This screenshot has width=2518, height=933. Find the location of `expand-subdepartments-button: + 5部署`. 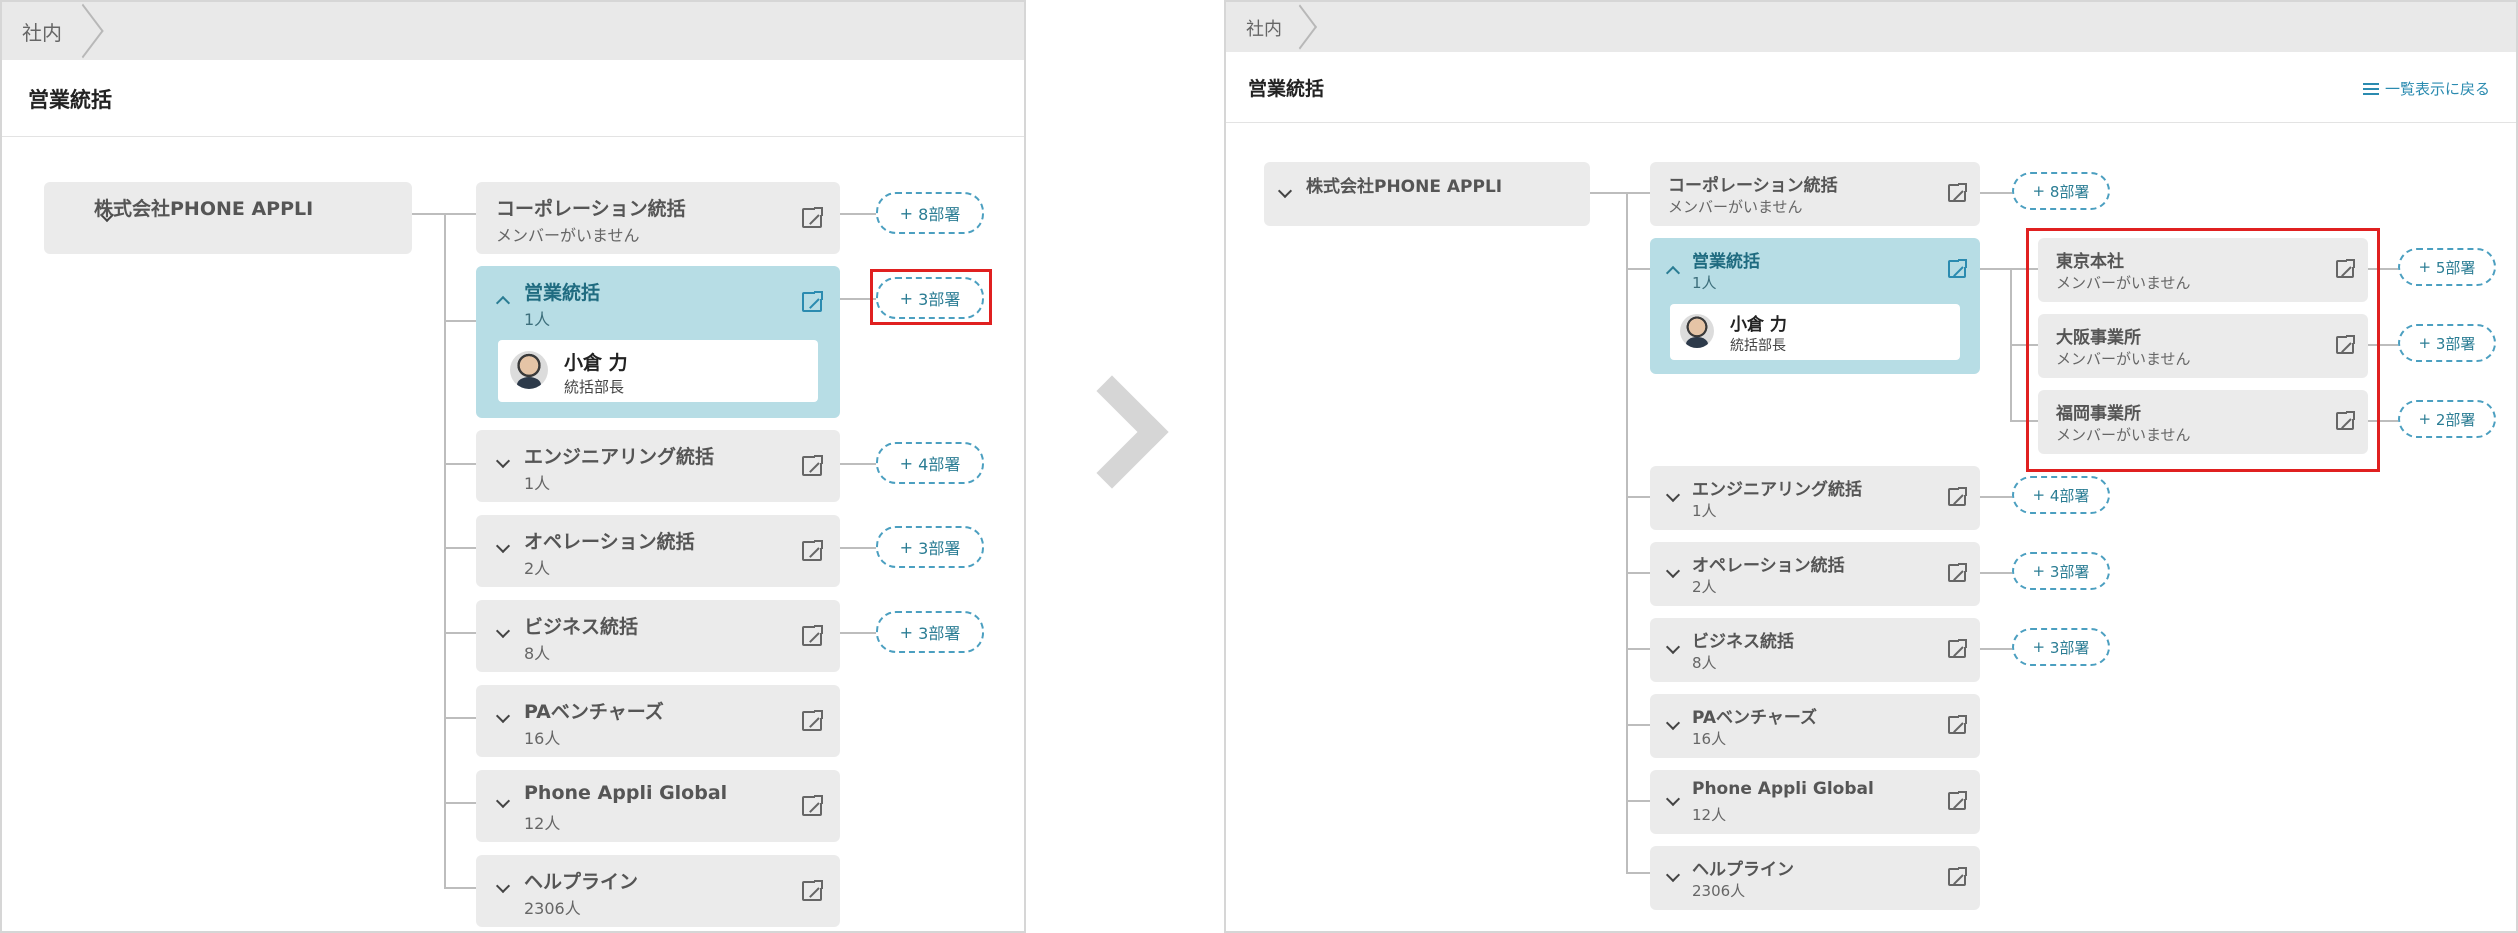

expand-subdepartments-button: + 5部署 is located at coordinates (2447, 267).